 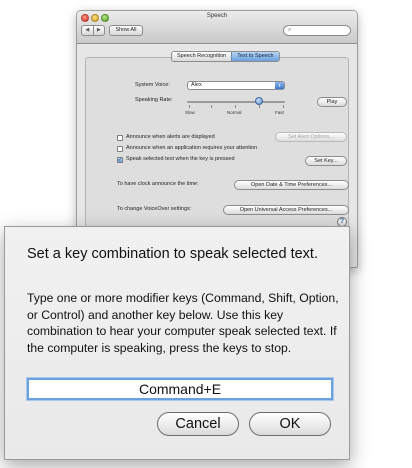 What do you see at coordinates (190, 112) in the screenshot?
I see `rate-slow-label: Slow` at bounding box center [190, 112].